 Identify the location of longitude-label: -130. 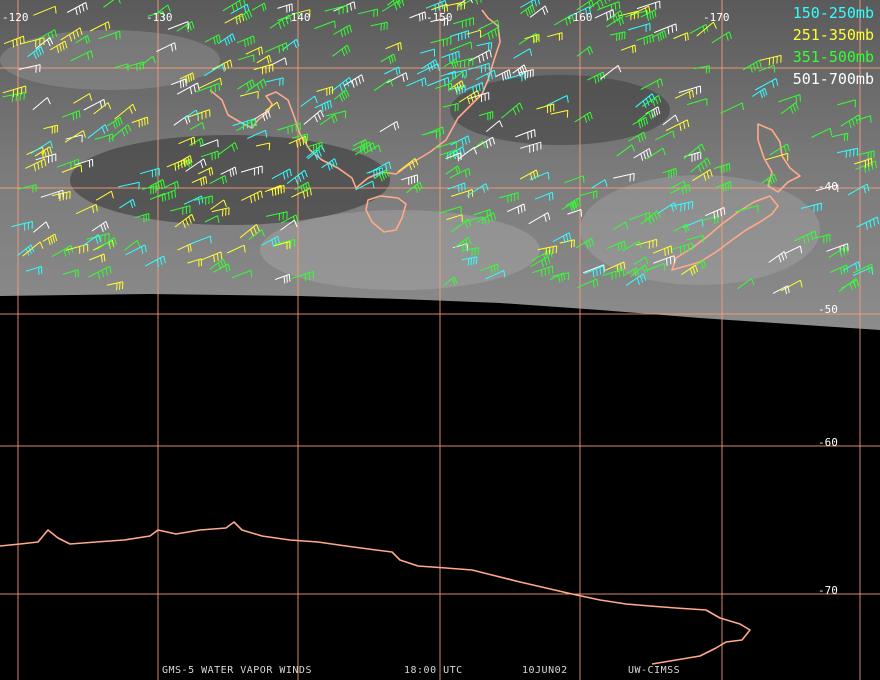
(159, 17).